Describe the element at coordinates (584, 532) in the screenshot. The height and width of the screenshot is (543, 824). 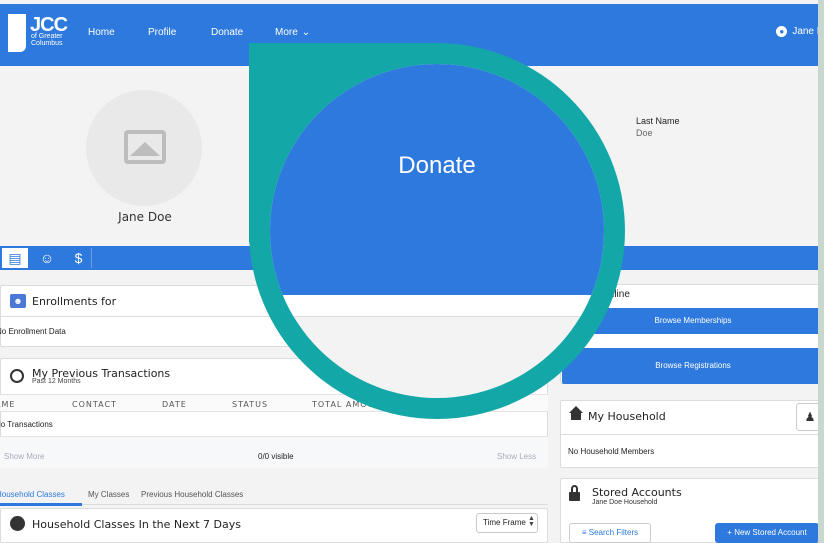
I see `filter-icon: ≡` at that location.